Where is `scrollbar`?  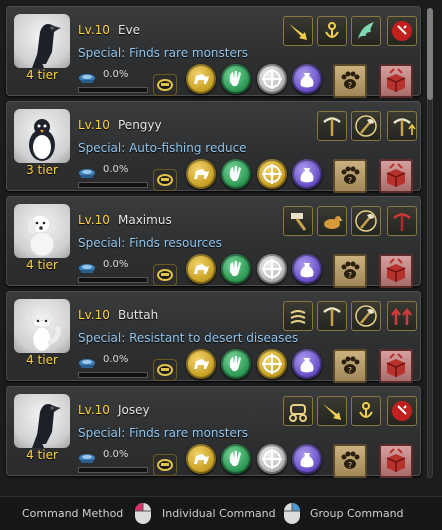 scrollbar is located at coordinates (430, 243).